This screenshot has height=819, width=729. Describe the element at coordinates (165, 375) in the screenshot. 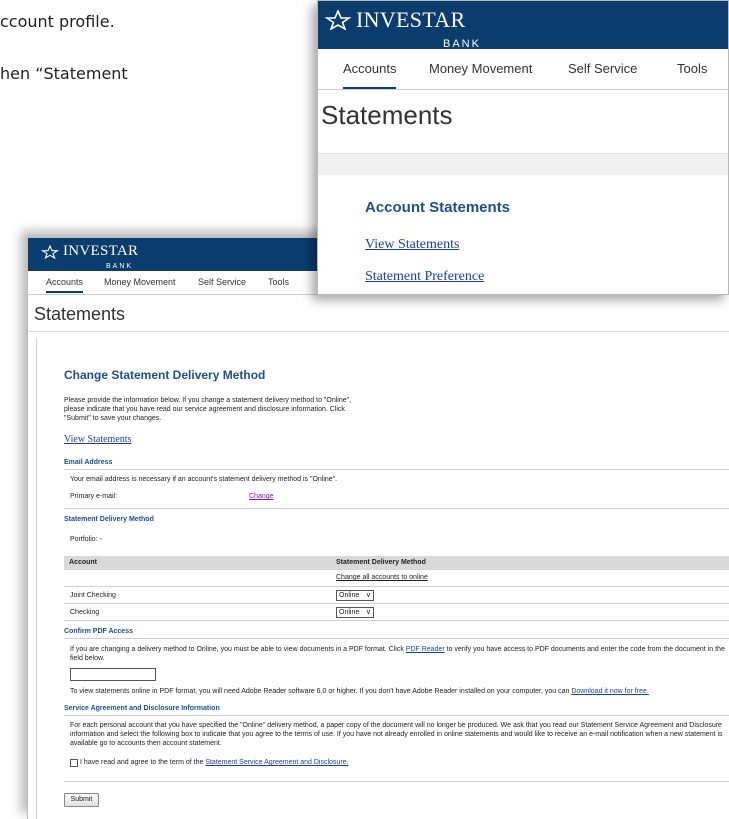

I see `form-title: Change Statement Delivery Method` at that location.